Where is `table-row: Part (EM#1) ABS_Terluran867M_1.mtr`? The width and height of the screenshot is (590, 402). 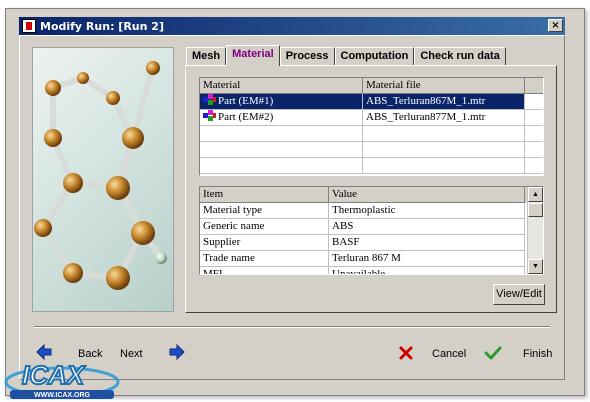 table-row: Part (EM#1) ABS_Terluran867M_1.mtr is located at coordinates (371, 102).